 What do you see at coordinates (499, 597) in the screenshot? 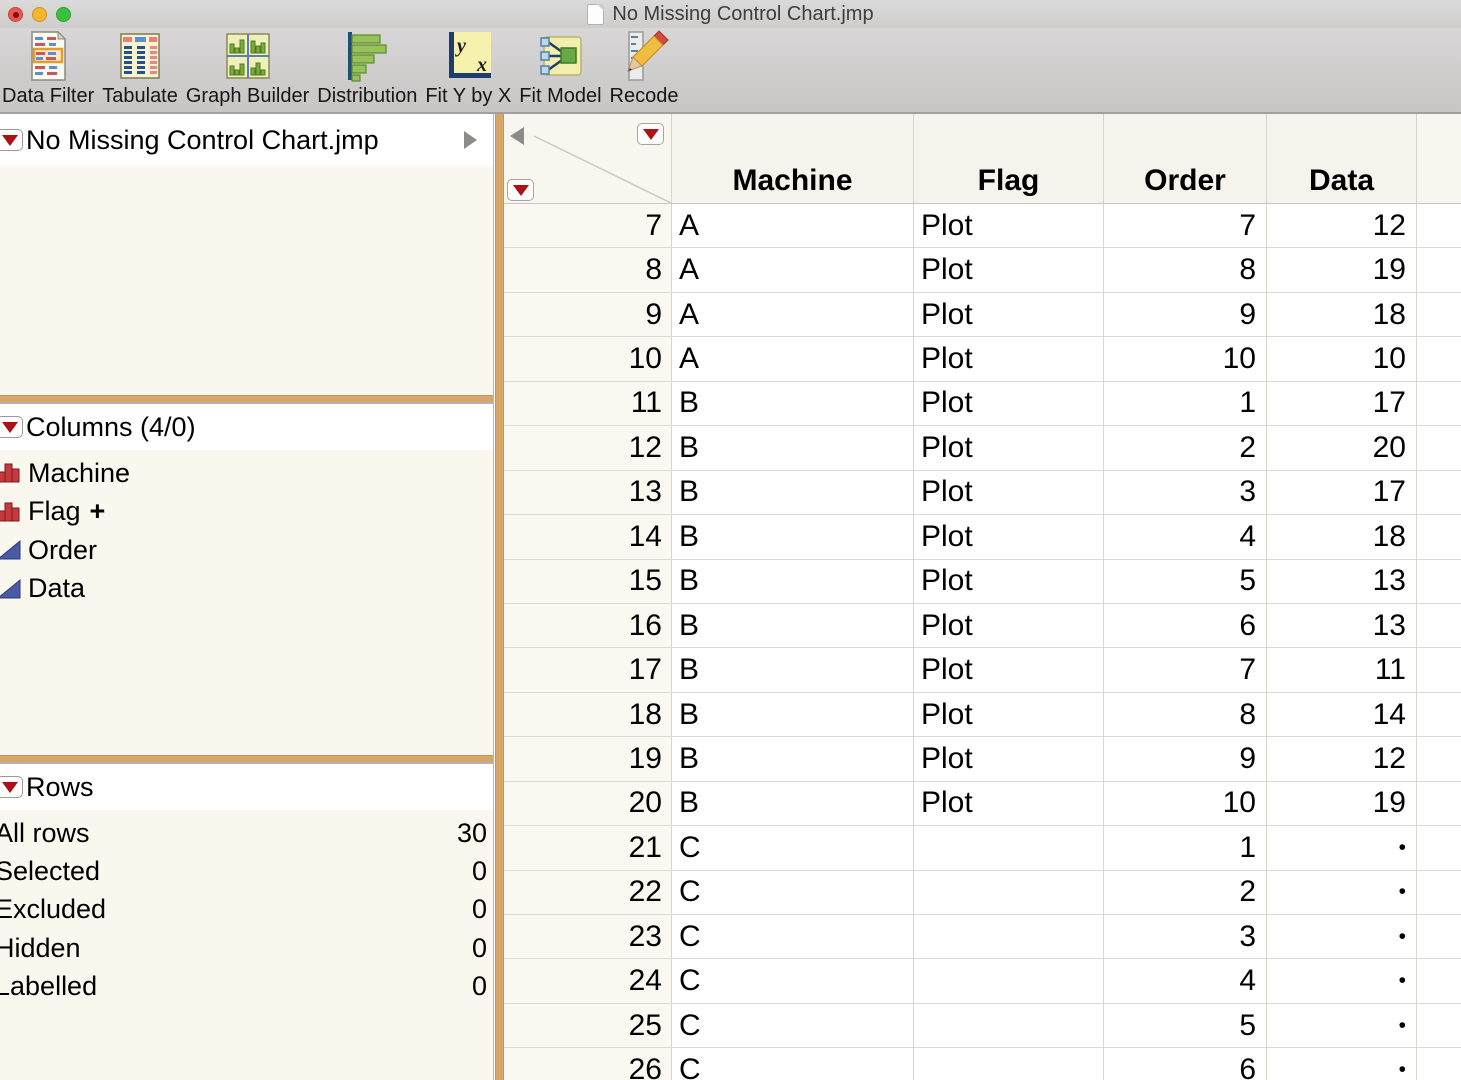
I see `sidebar-splitter` at bounding box center [499, 597].